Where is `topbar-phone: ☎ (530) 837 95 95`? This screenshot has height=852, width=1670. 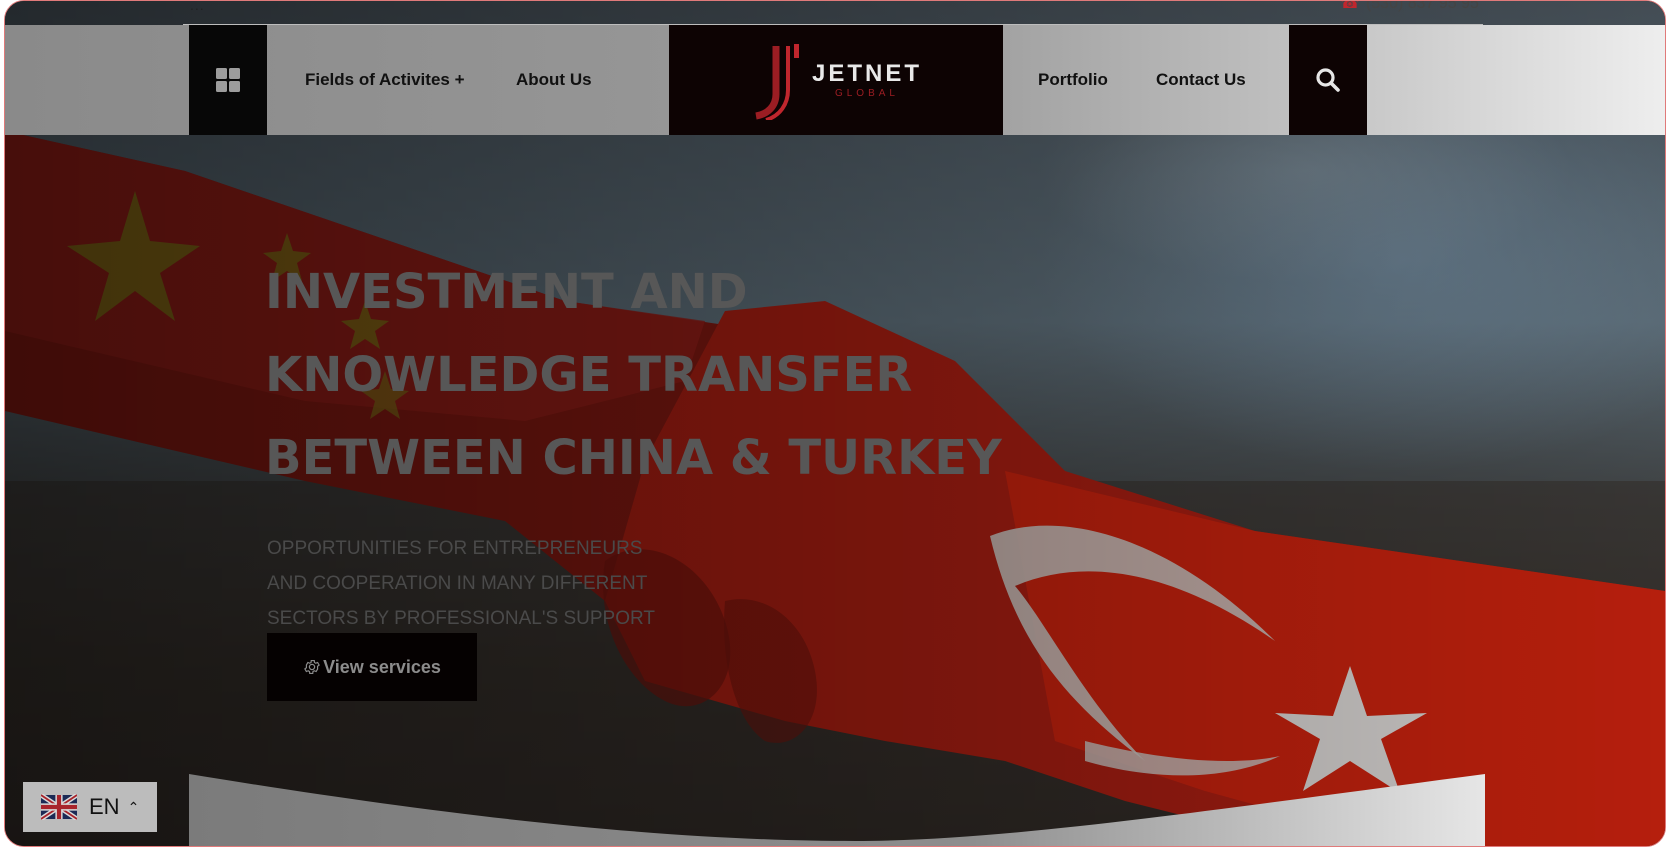
topbar-phone: ☎ (530) 837 95 95 is located at coordinates (1409, 6).